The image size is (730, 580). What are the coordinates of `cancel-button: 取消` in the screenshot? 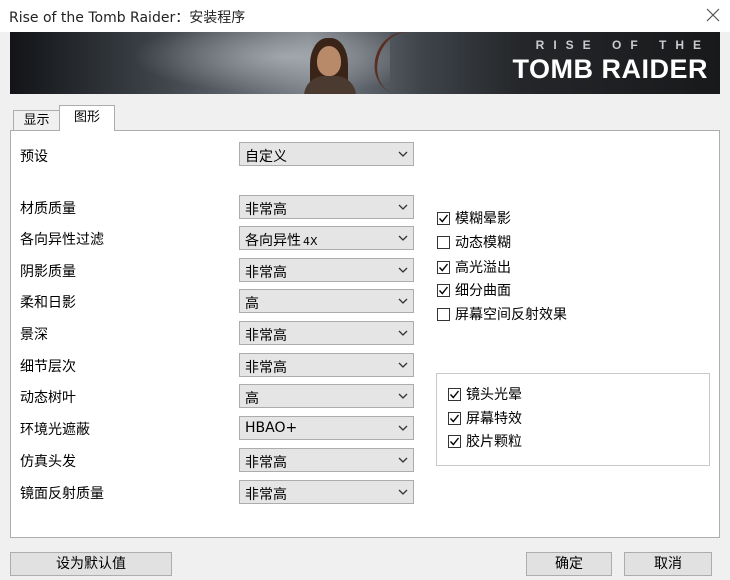 It's located at (668, 564).